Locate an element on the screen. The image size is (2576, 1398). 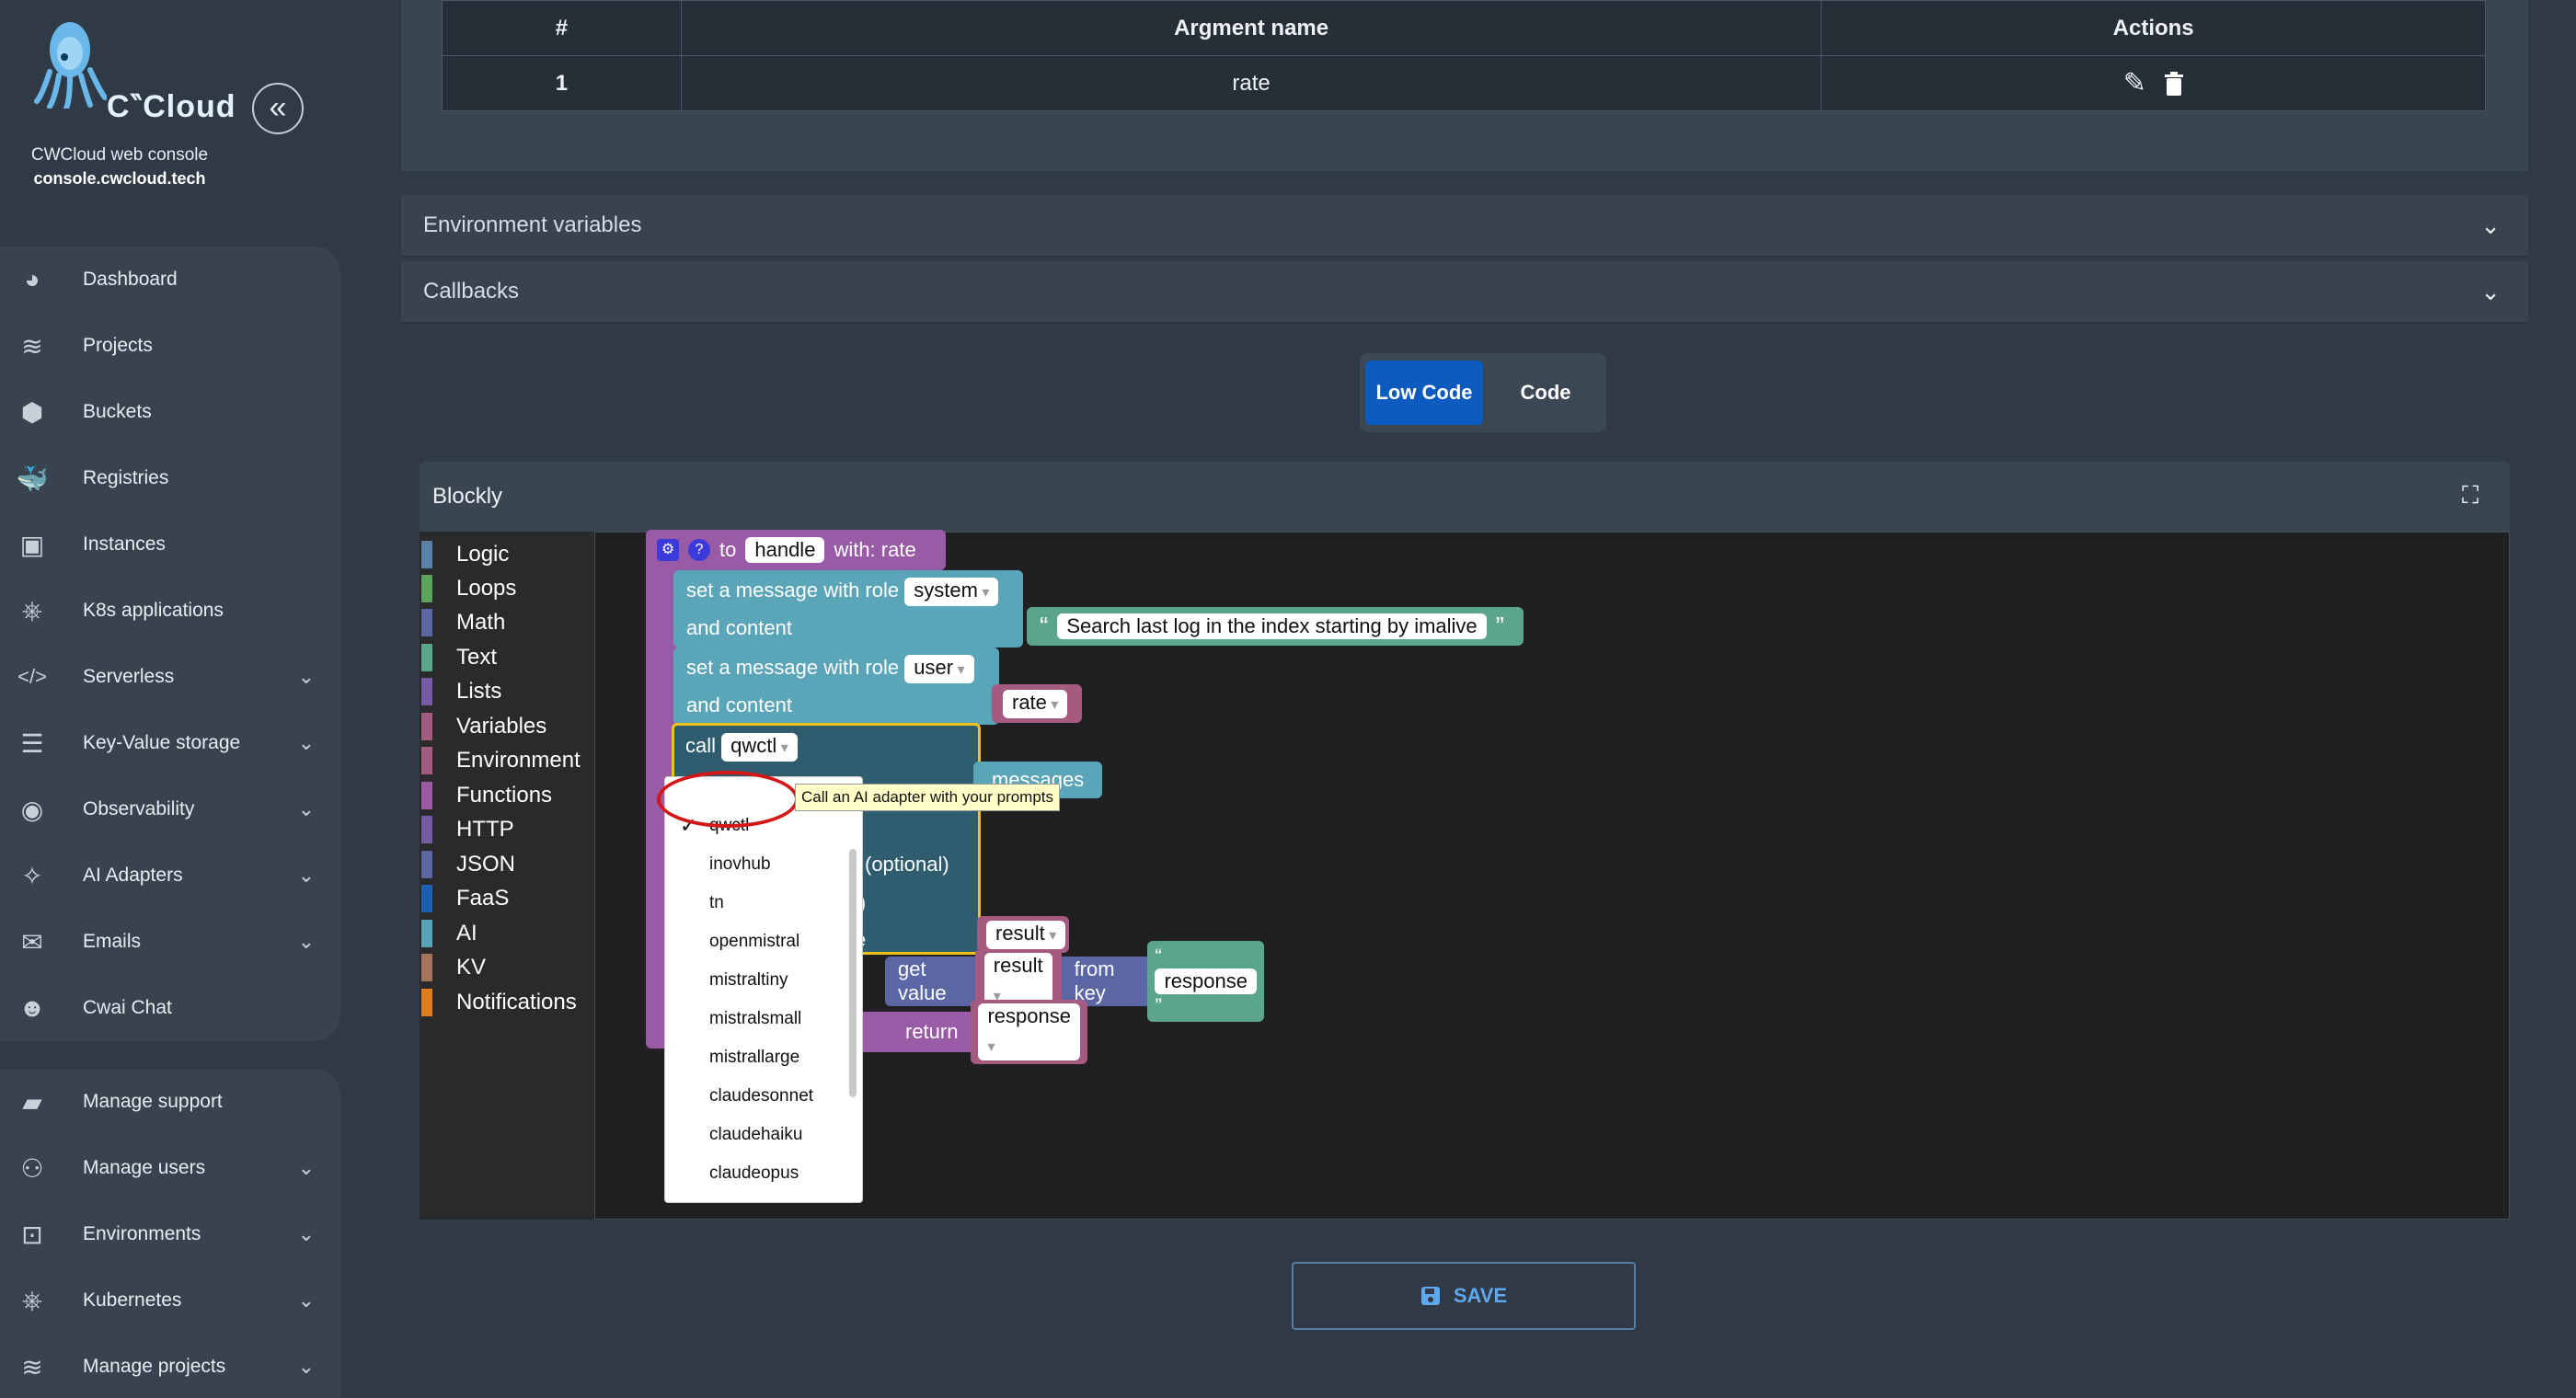
toolbox-category-kv: KV is located at coordinates (507, 967).